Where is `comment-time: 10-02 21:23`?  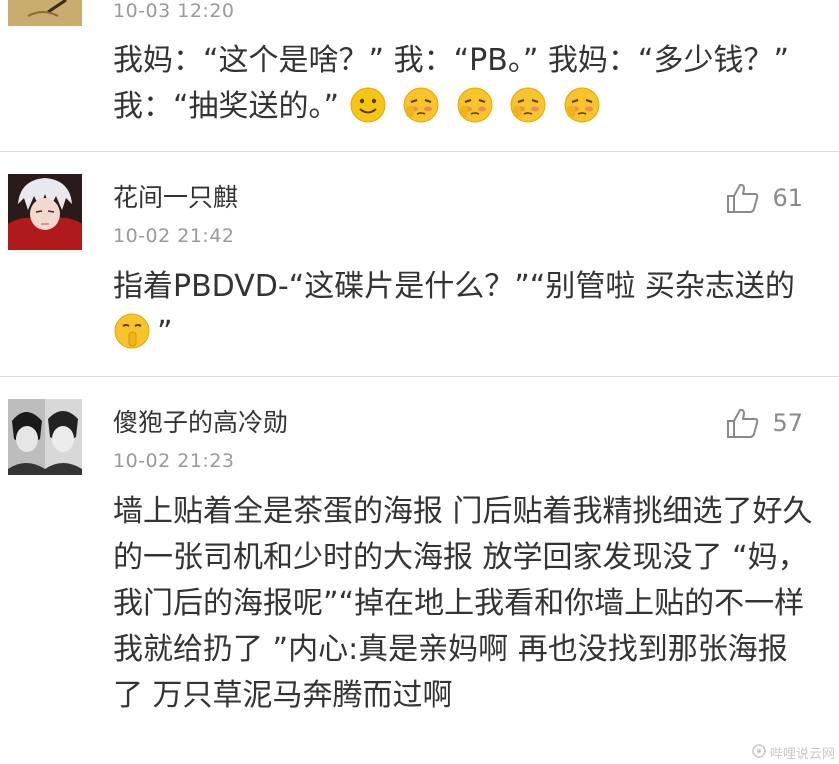
comment-time: 10-02 21:23 is located at coordinates (174, 461).